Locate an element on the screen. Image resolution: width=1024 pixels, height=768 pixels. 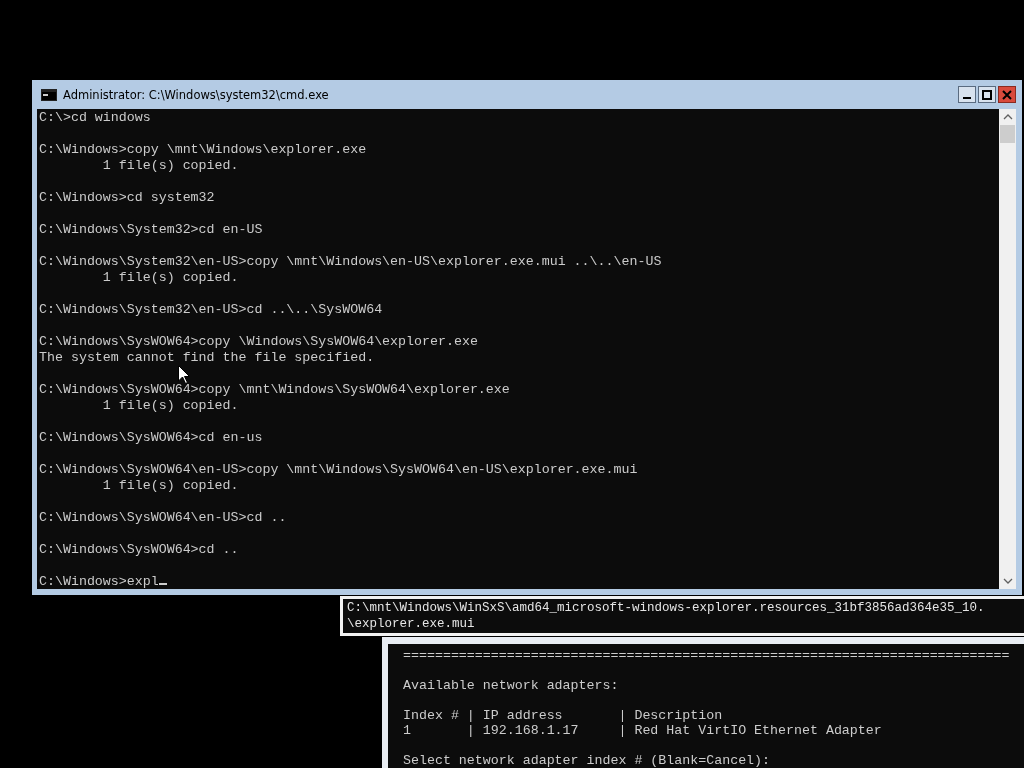
console-line: C:\mnt\Windows\WinSxS\amd64_microsoft-windows-explorer.resources_31bf3856ad364e35_10. is located at coordinates (666, 608).